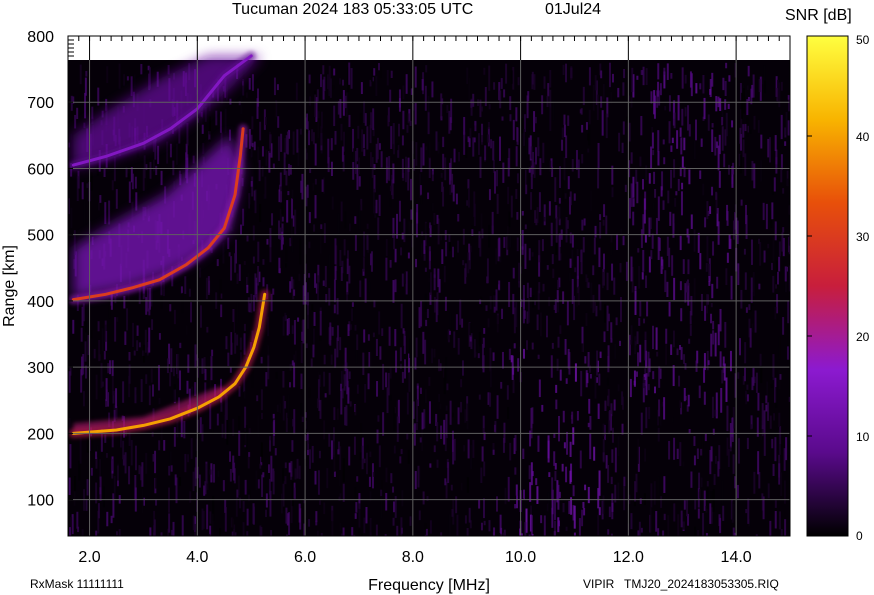 The image size is (874, 595). What do you see at coordinates (414, 557) in the screenshot?
I see `x-tick-labels: 2.0 4.0 6.0 8.0 10.0 12.0 14.0` at bounding box center [414, 557].